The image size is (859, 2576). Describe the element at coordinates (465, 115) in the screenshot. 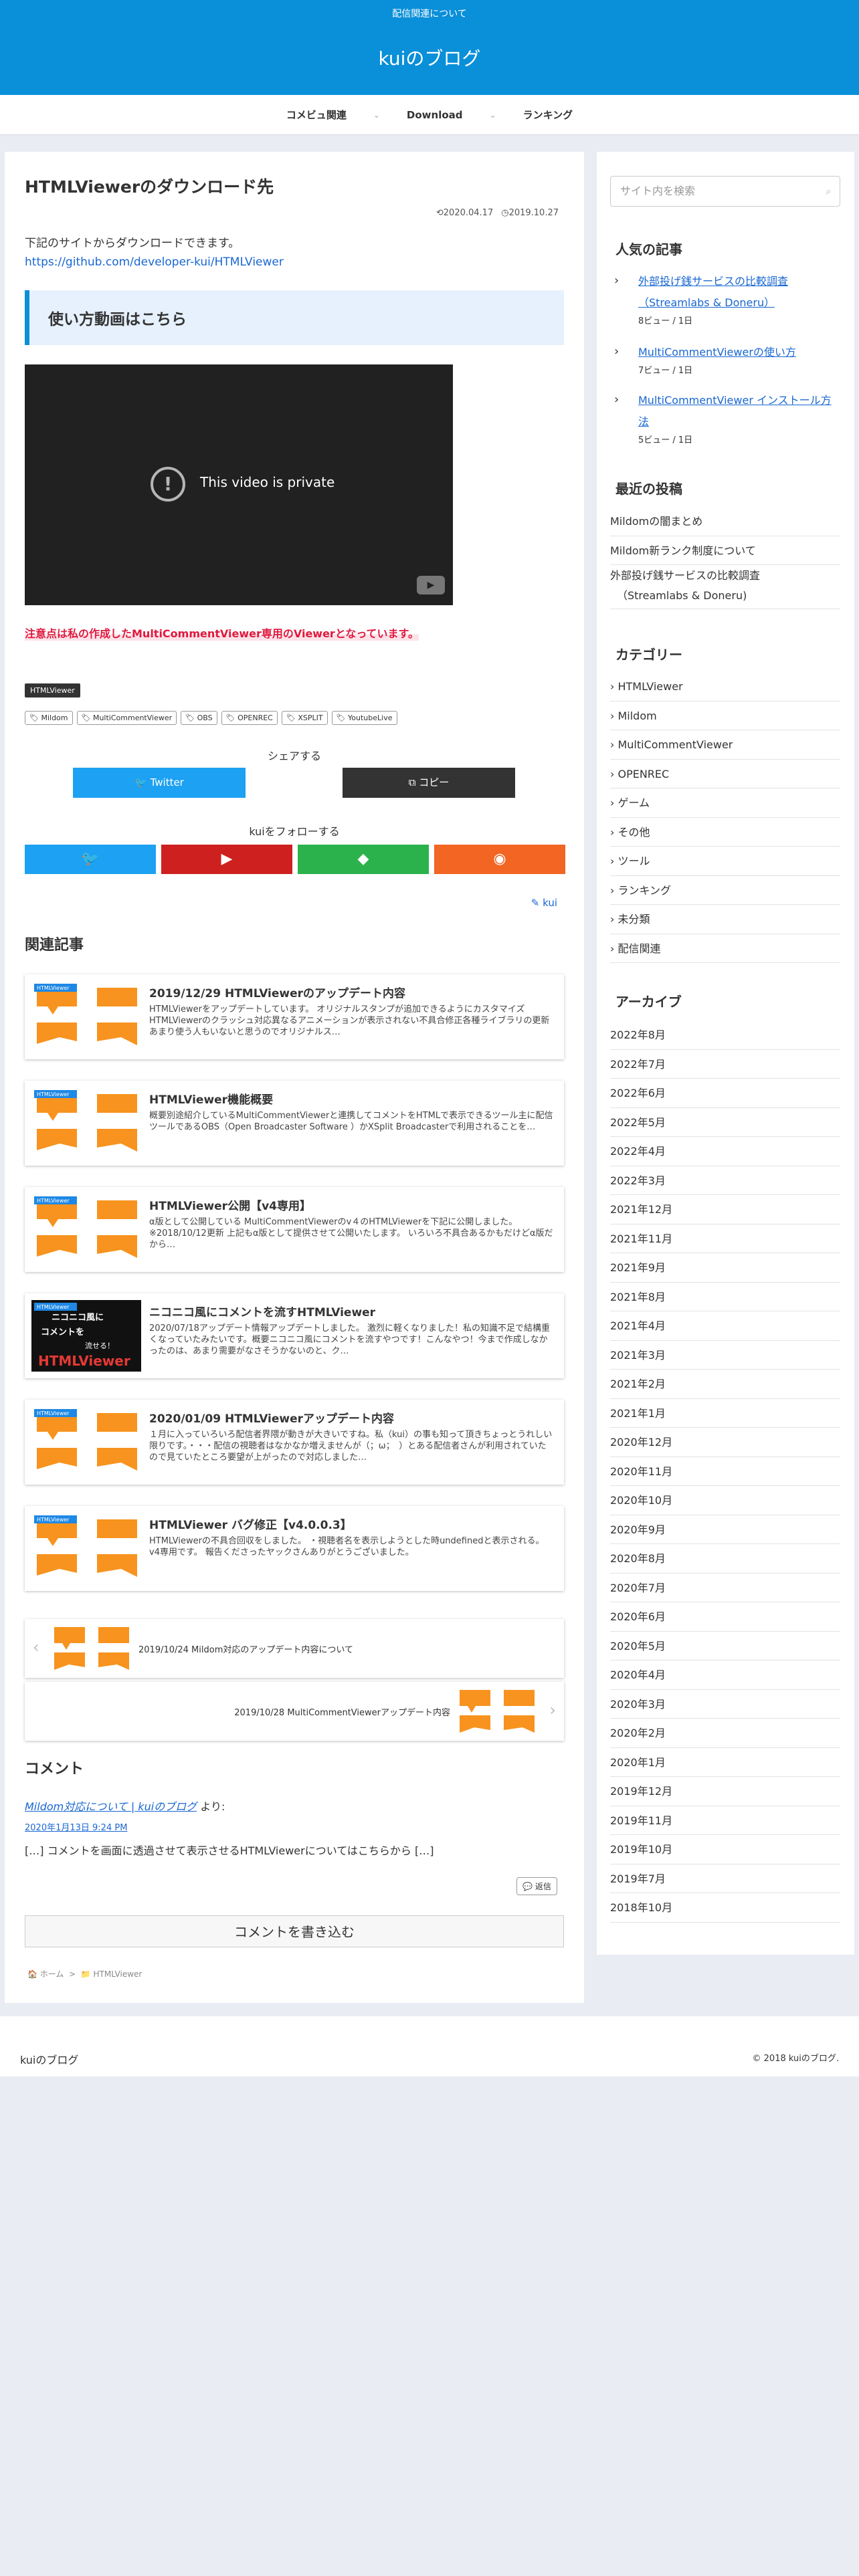

I see `nav-item-download: Download ⌄` at that location.